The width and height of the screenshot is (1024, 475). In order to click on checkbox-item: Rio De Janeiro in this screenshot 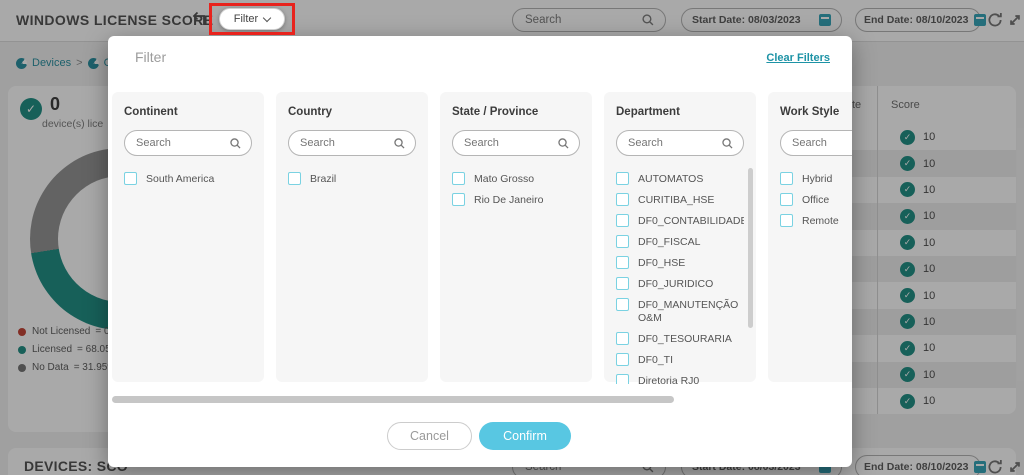, I will do `click(516, 200)`.